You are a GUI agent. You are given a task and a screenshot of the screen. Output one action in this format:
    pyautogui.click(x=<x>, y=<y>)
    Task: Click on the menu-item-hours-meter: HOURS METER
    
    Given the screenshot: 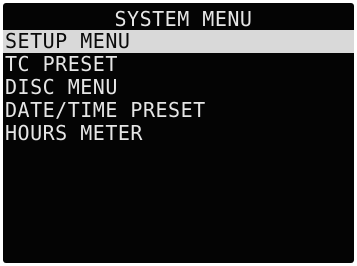 What is the action you would take?
    pyautogui.click(x=178, y=133)
    